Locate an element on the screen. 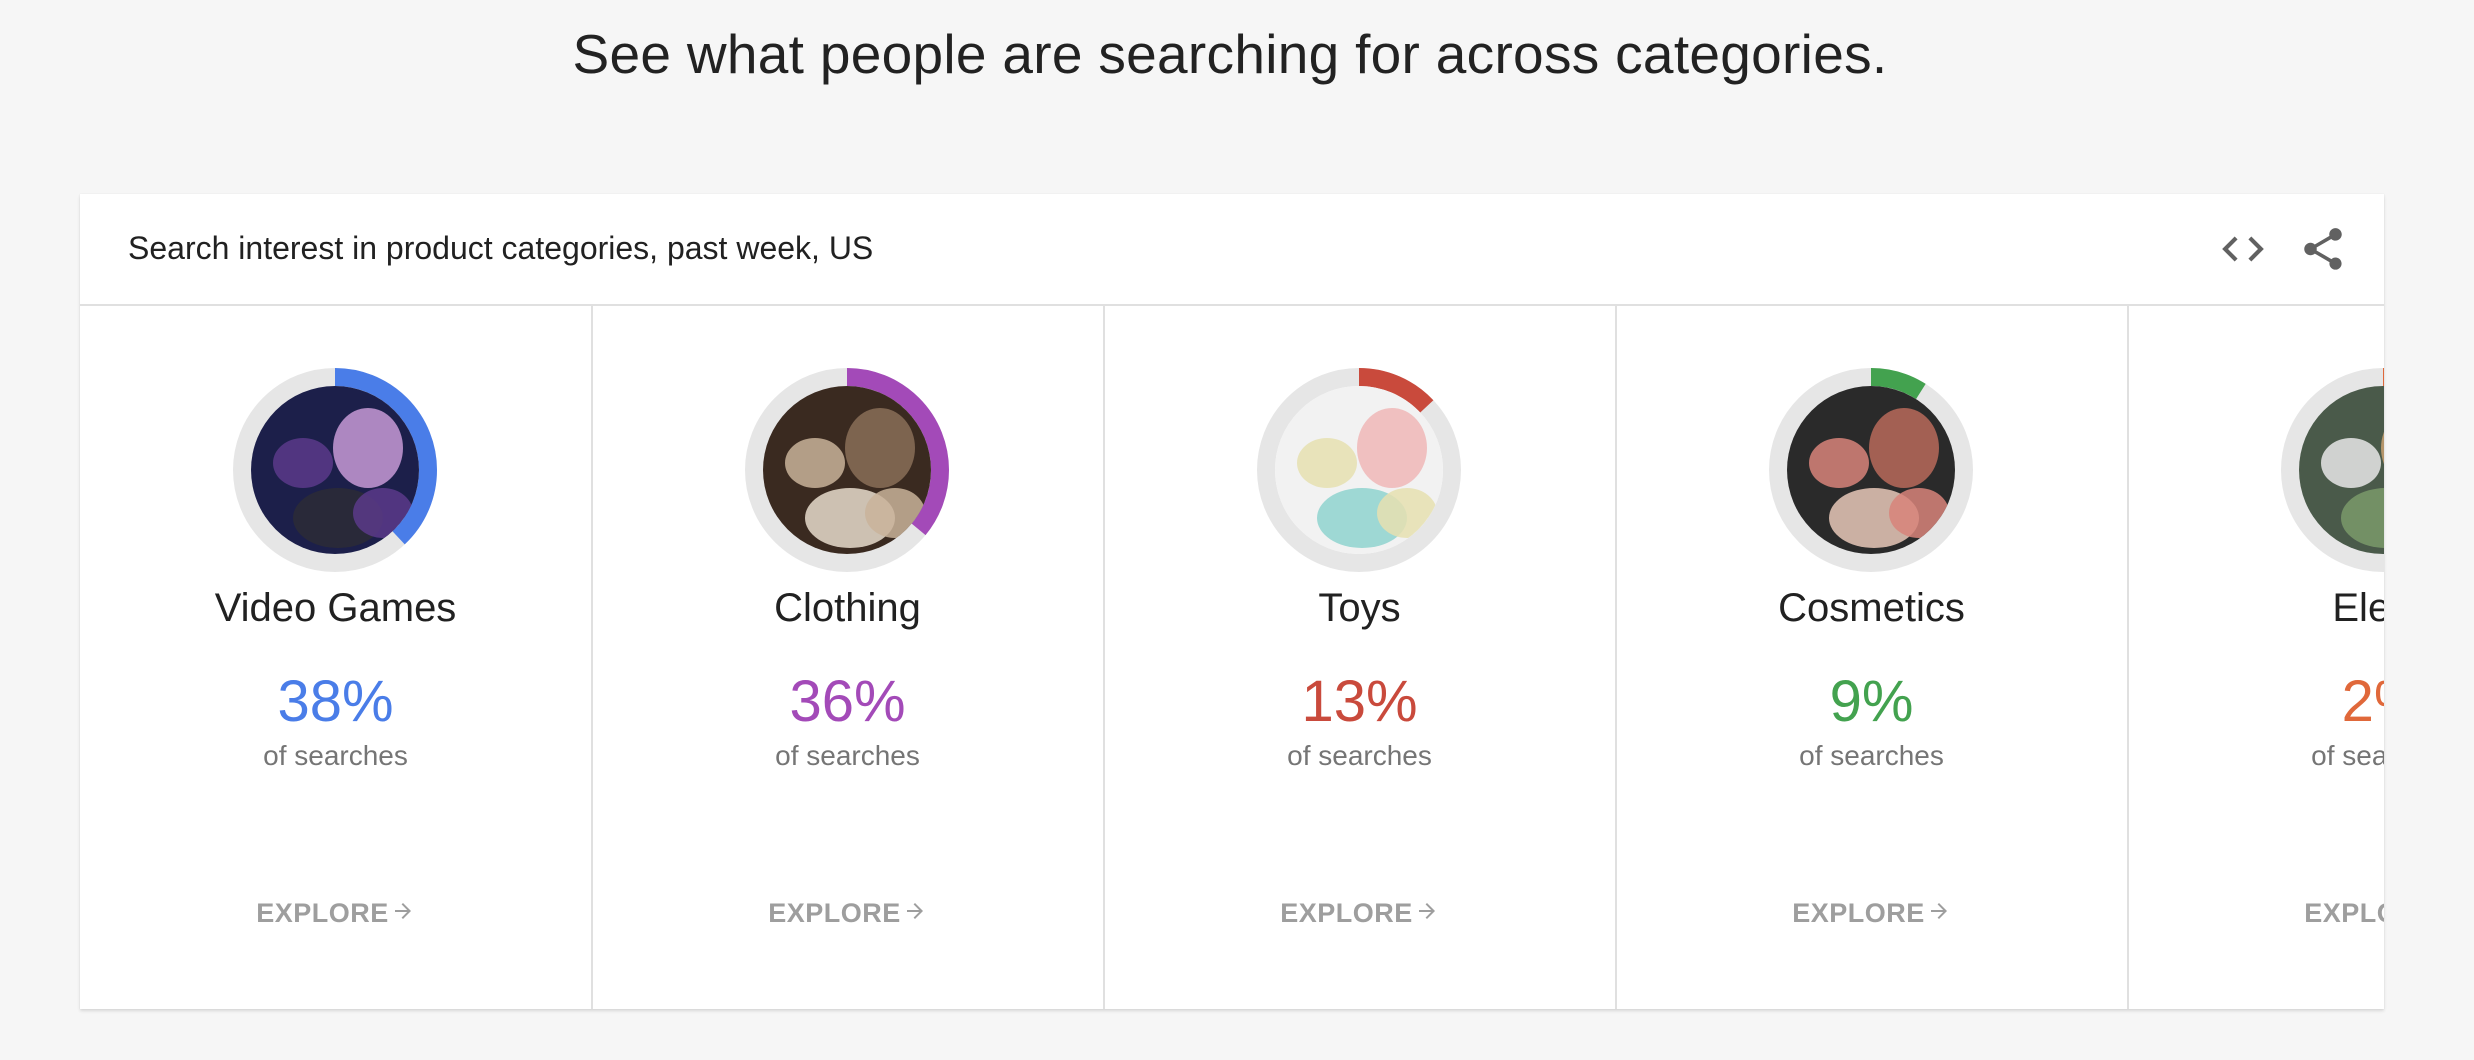 The height and width of the screenshot is (1060, 2474). category-tile-electronics: Electr 2% of searches EXPLORE is located at coordinates (2256, 657).